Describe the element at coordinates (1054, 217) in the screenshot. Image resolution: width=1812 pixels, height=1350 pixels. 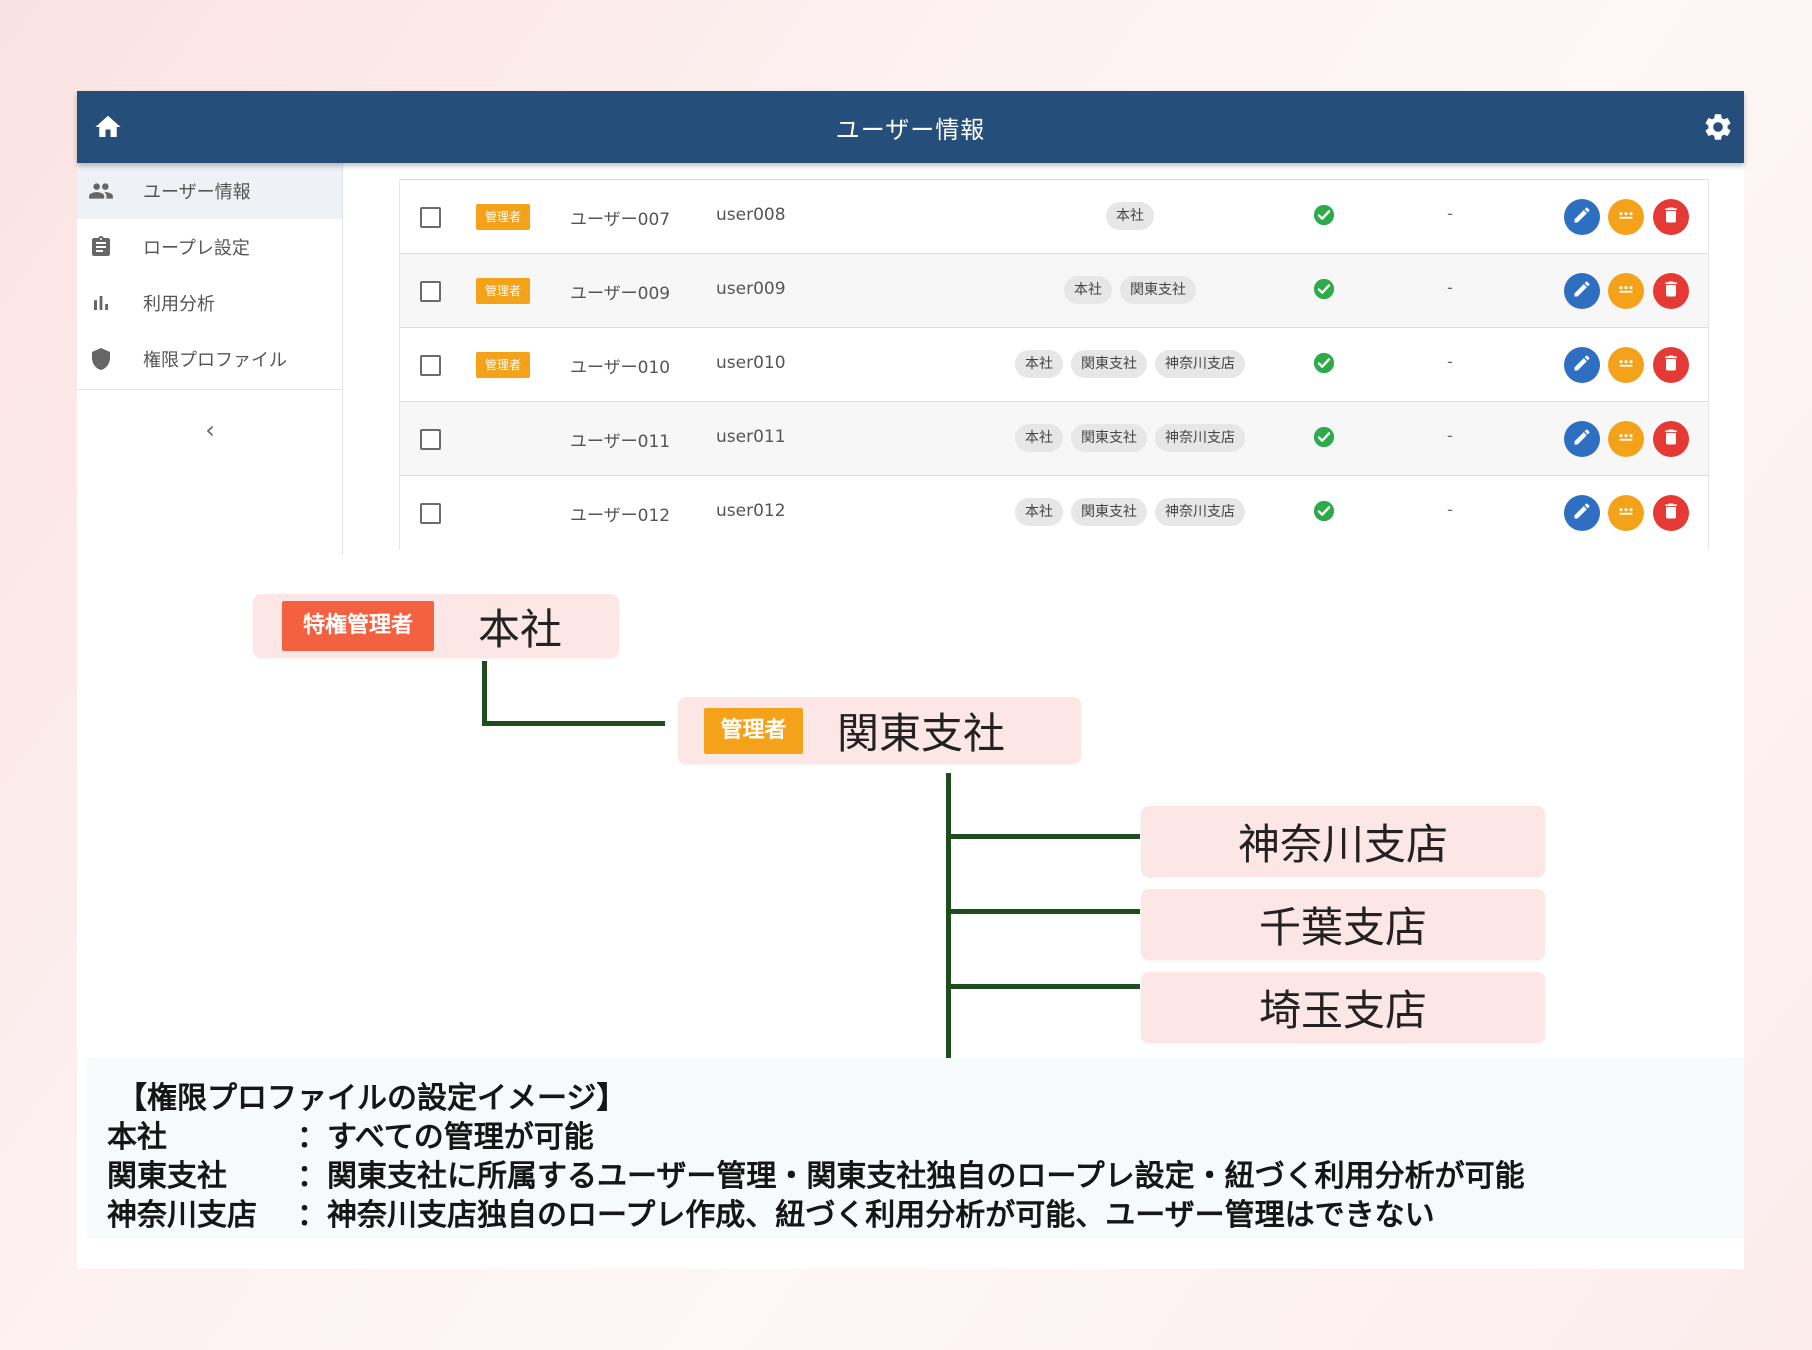
I see `table-row: 管理者 ユーザー007 user008 本社 -` at that location.